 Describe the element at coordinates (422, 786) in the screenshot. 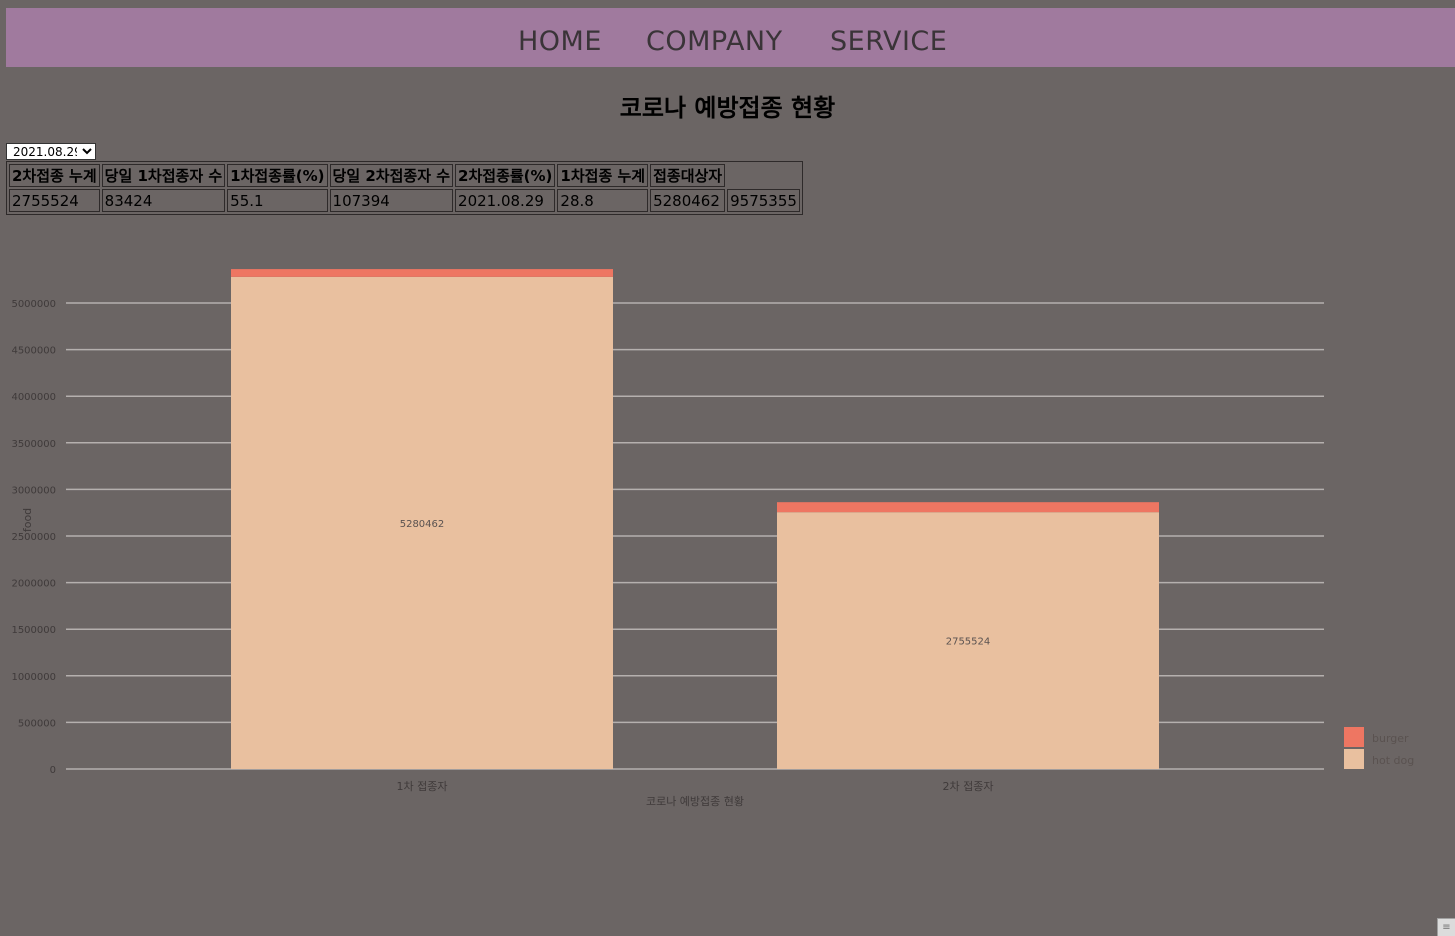

I see `x-tick-label: 1차 접종자` at that location.